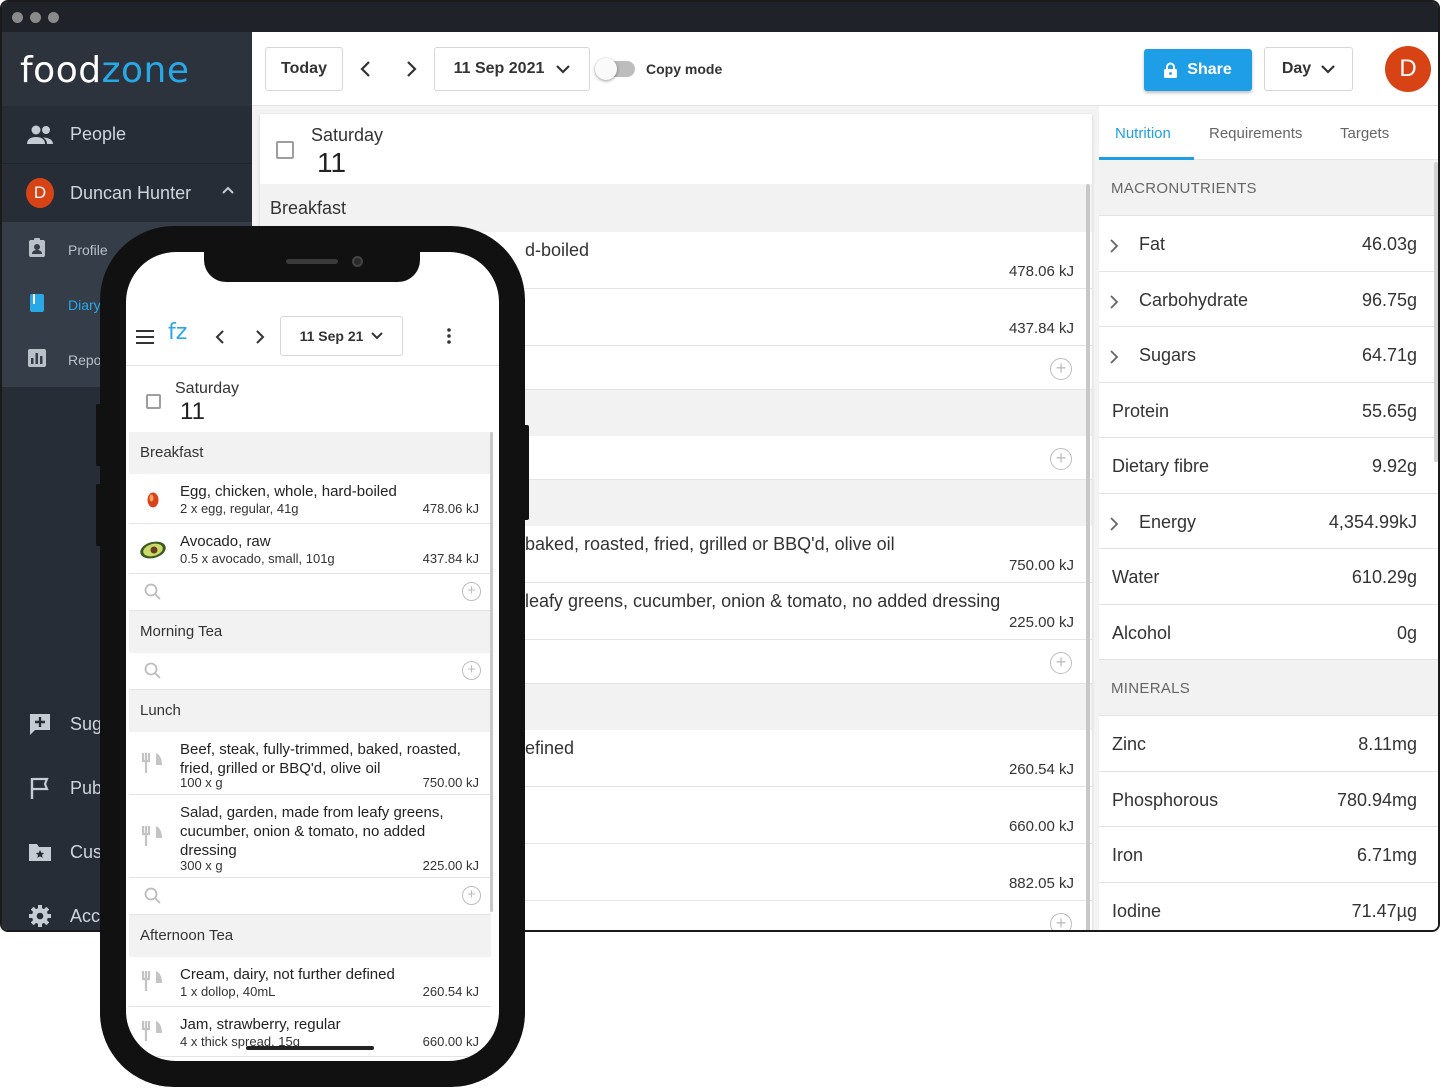 The image size is (1440, 1089). I want to click on share-button: Share, so click(1198, 70).